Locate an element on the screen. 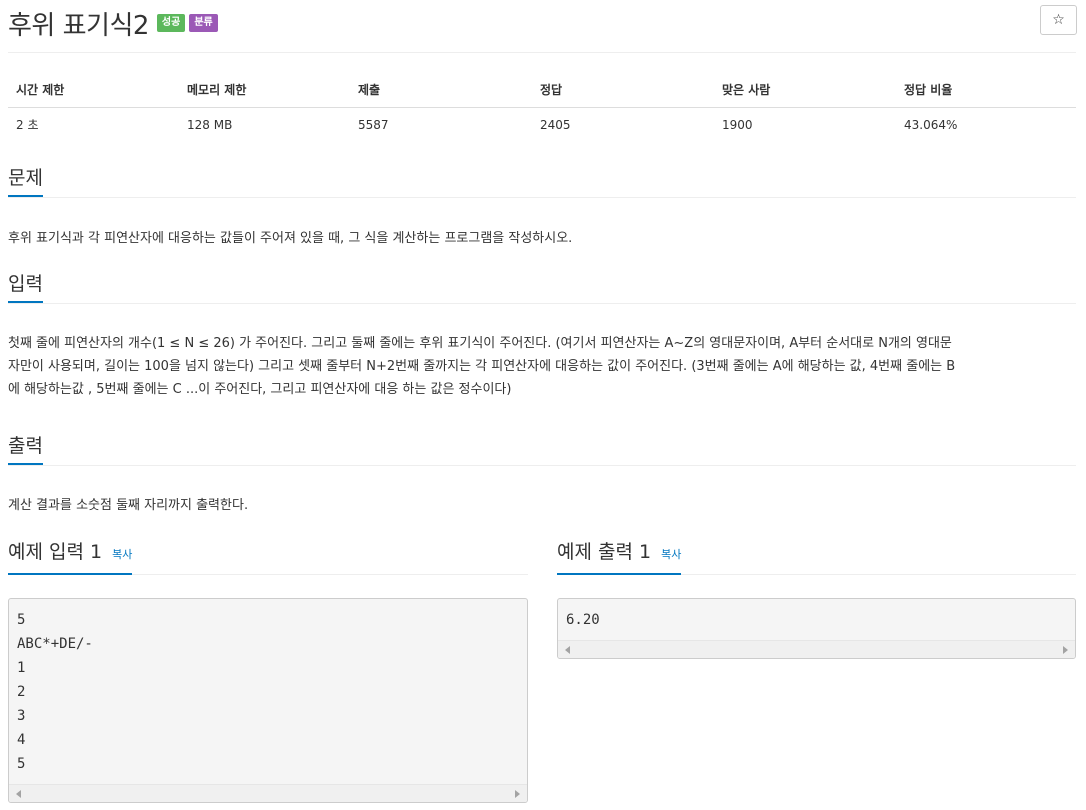 This screenshot has width=1086, height=810. input-section-header: 입력 is located at coordinates (542, 288).